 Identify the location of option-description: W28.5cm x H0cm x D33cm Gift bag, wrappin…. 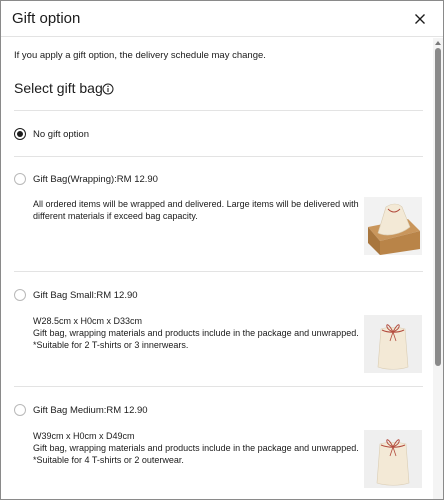
(196, 333).